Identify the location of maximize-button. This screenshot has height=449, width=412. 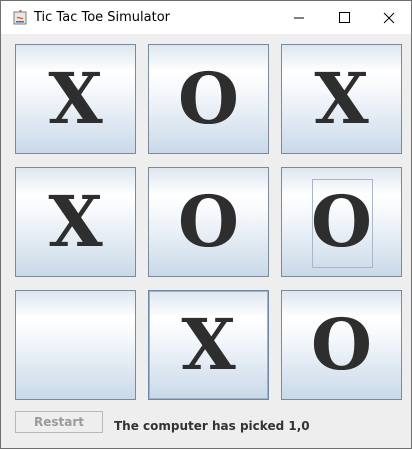
(345, 17).